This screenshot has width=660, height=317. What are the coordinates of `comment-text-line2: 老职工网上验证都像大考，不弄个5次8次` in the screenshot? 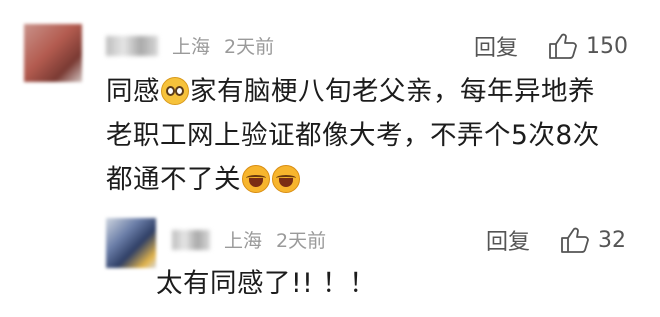 It's located at (353, 135).